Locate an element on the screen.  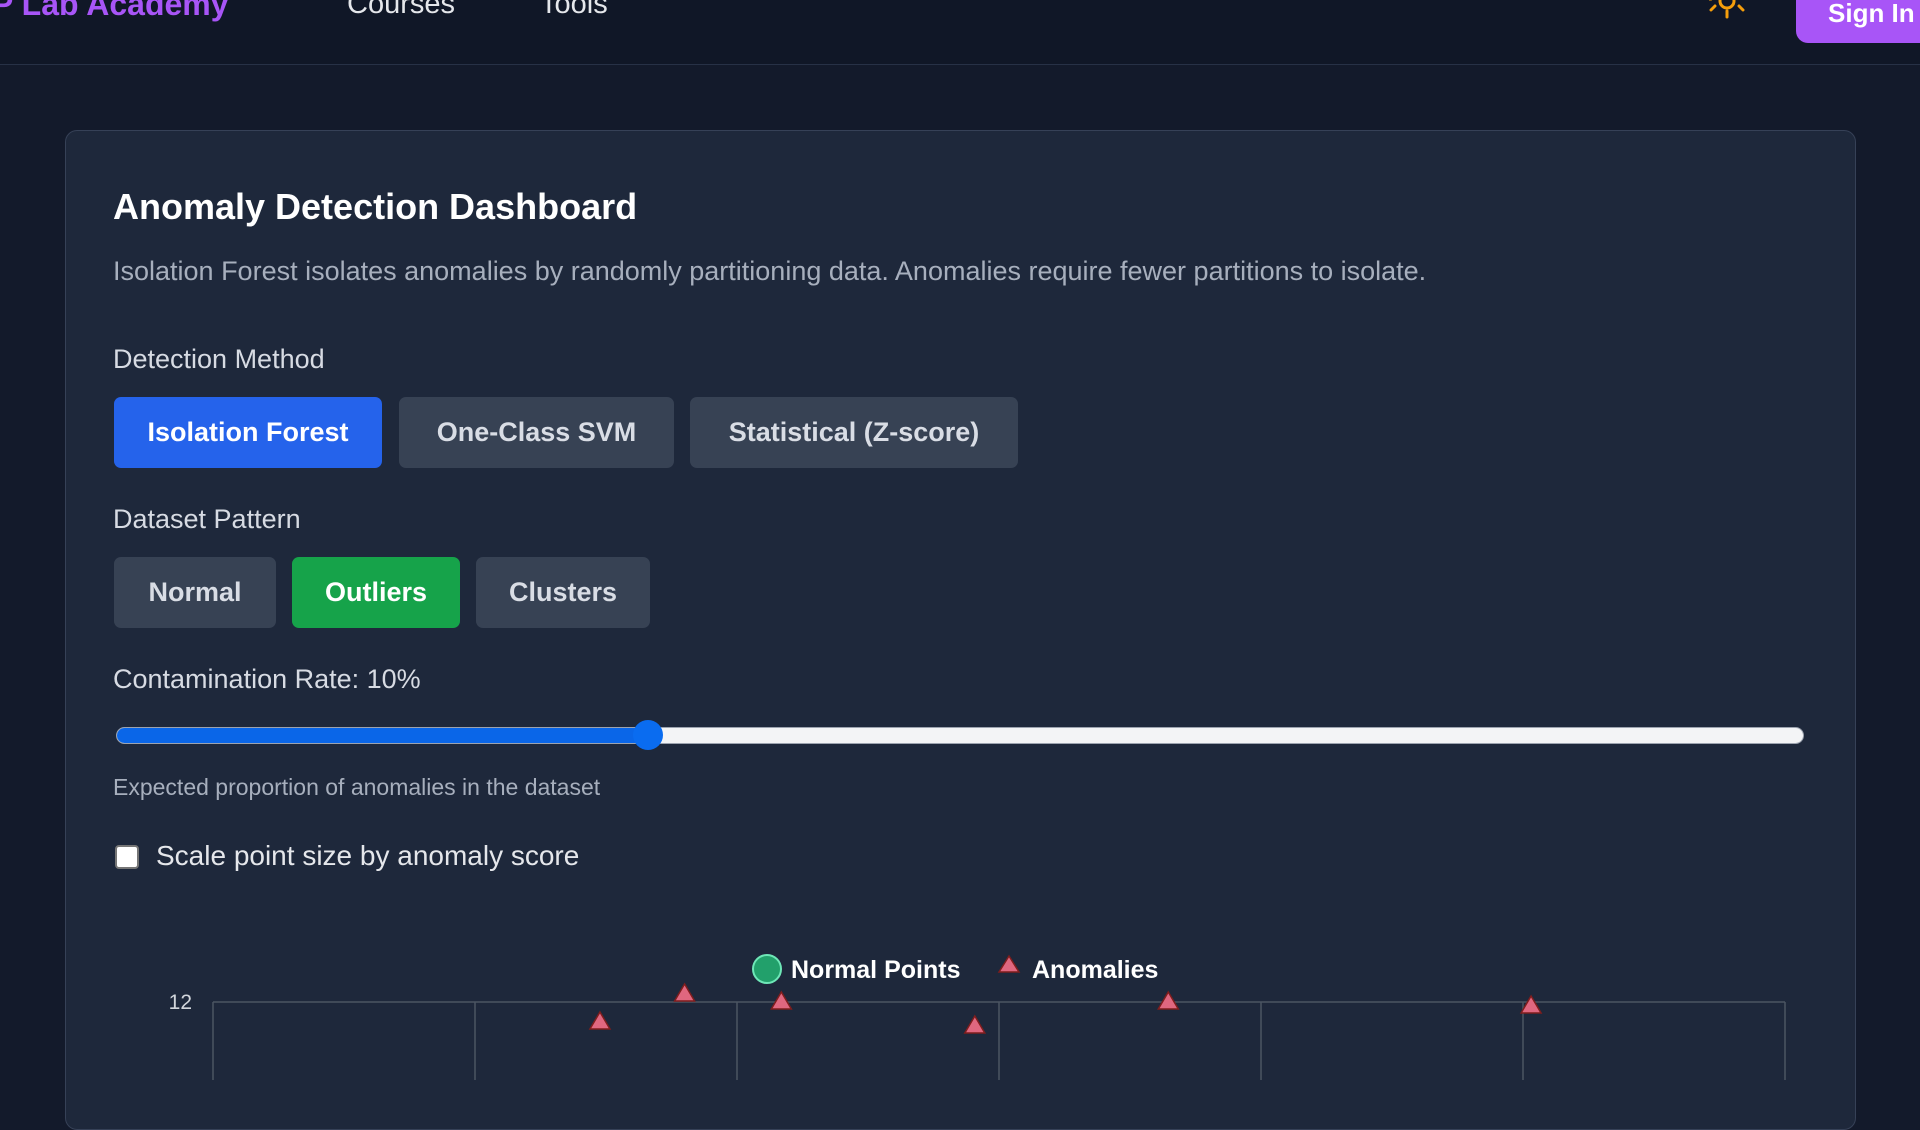
pattern-clusters-button: Clusters is located at coordinates (563, 592).